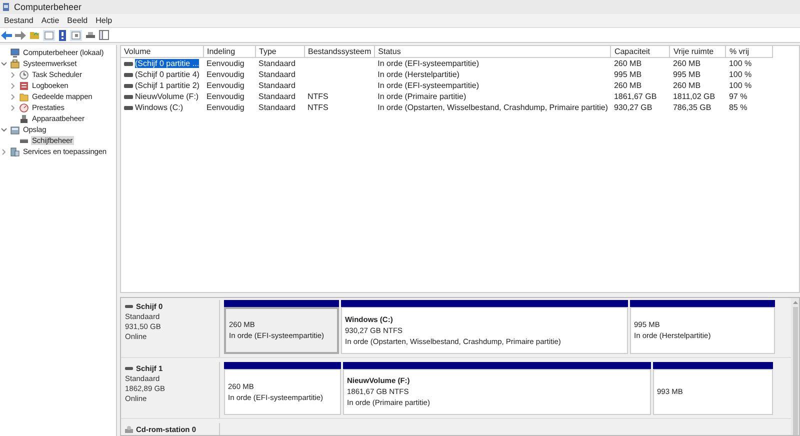  Describe the element at coordinates (738, 96) in the screenshot. I see `table-cell: 97 %` at that location.